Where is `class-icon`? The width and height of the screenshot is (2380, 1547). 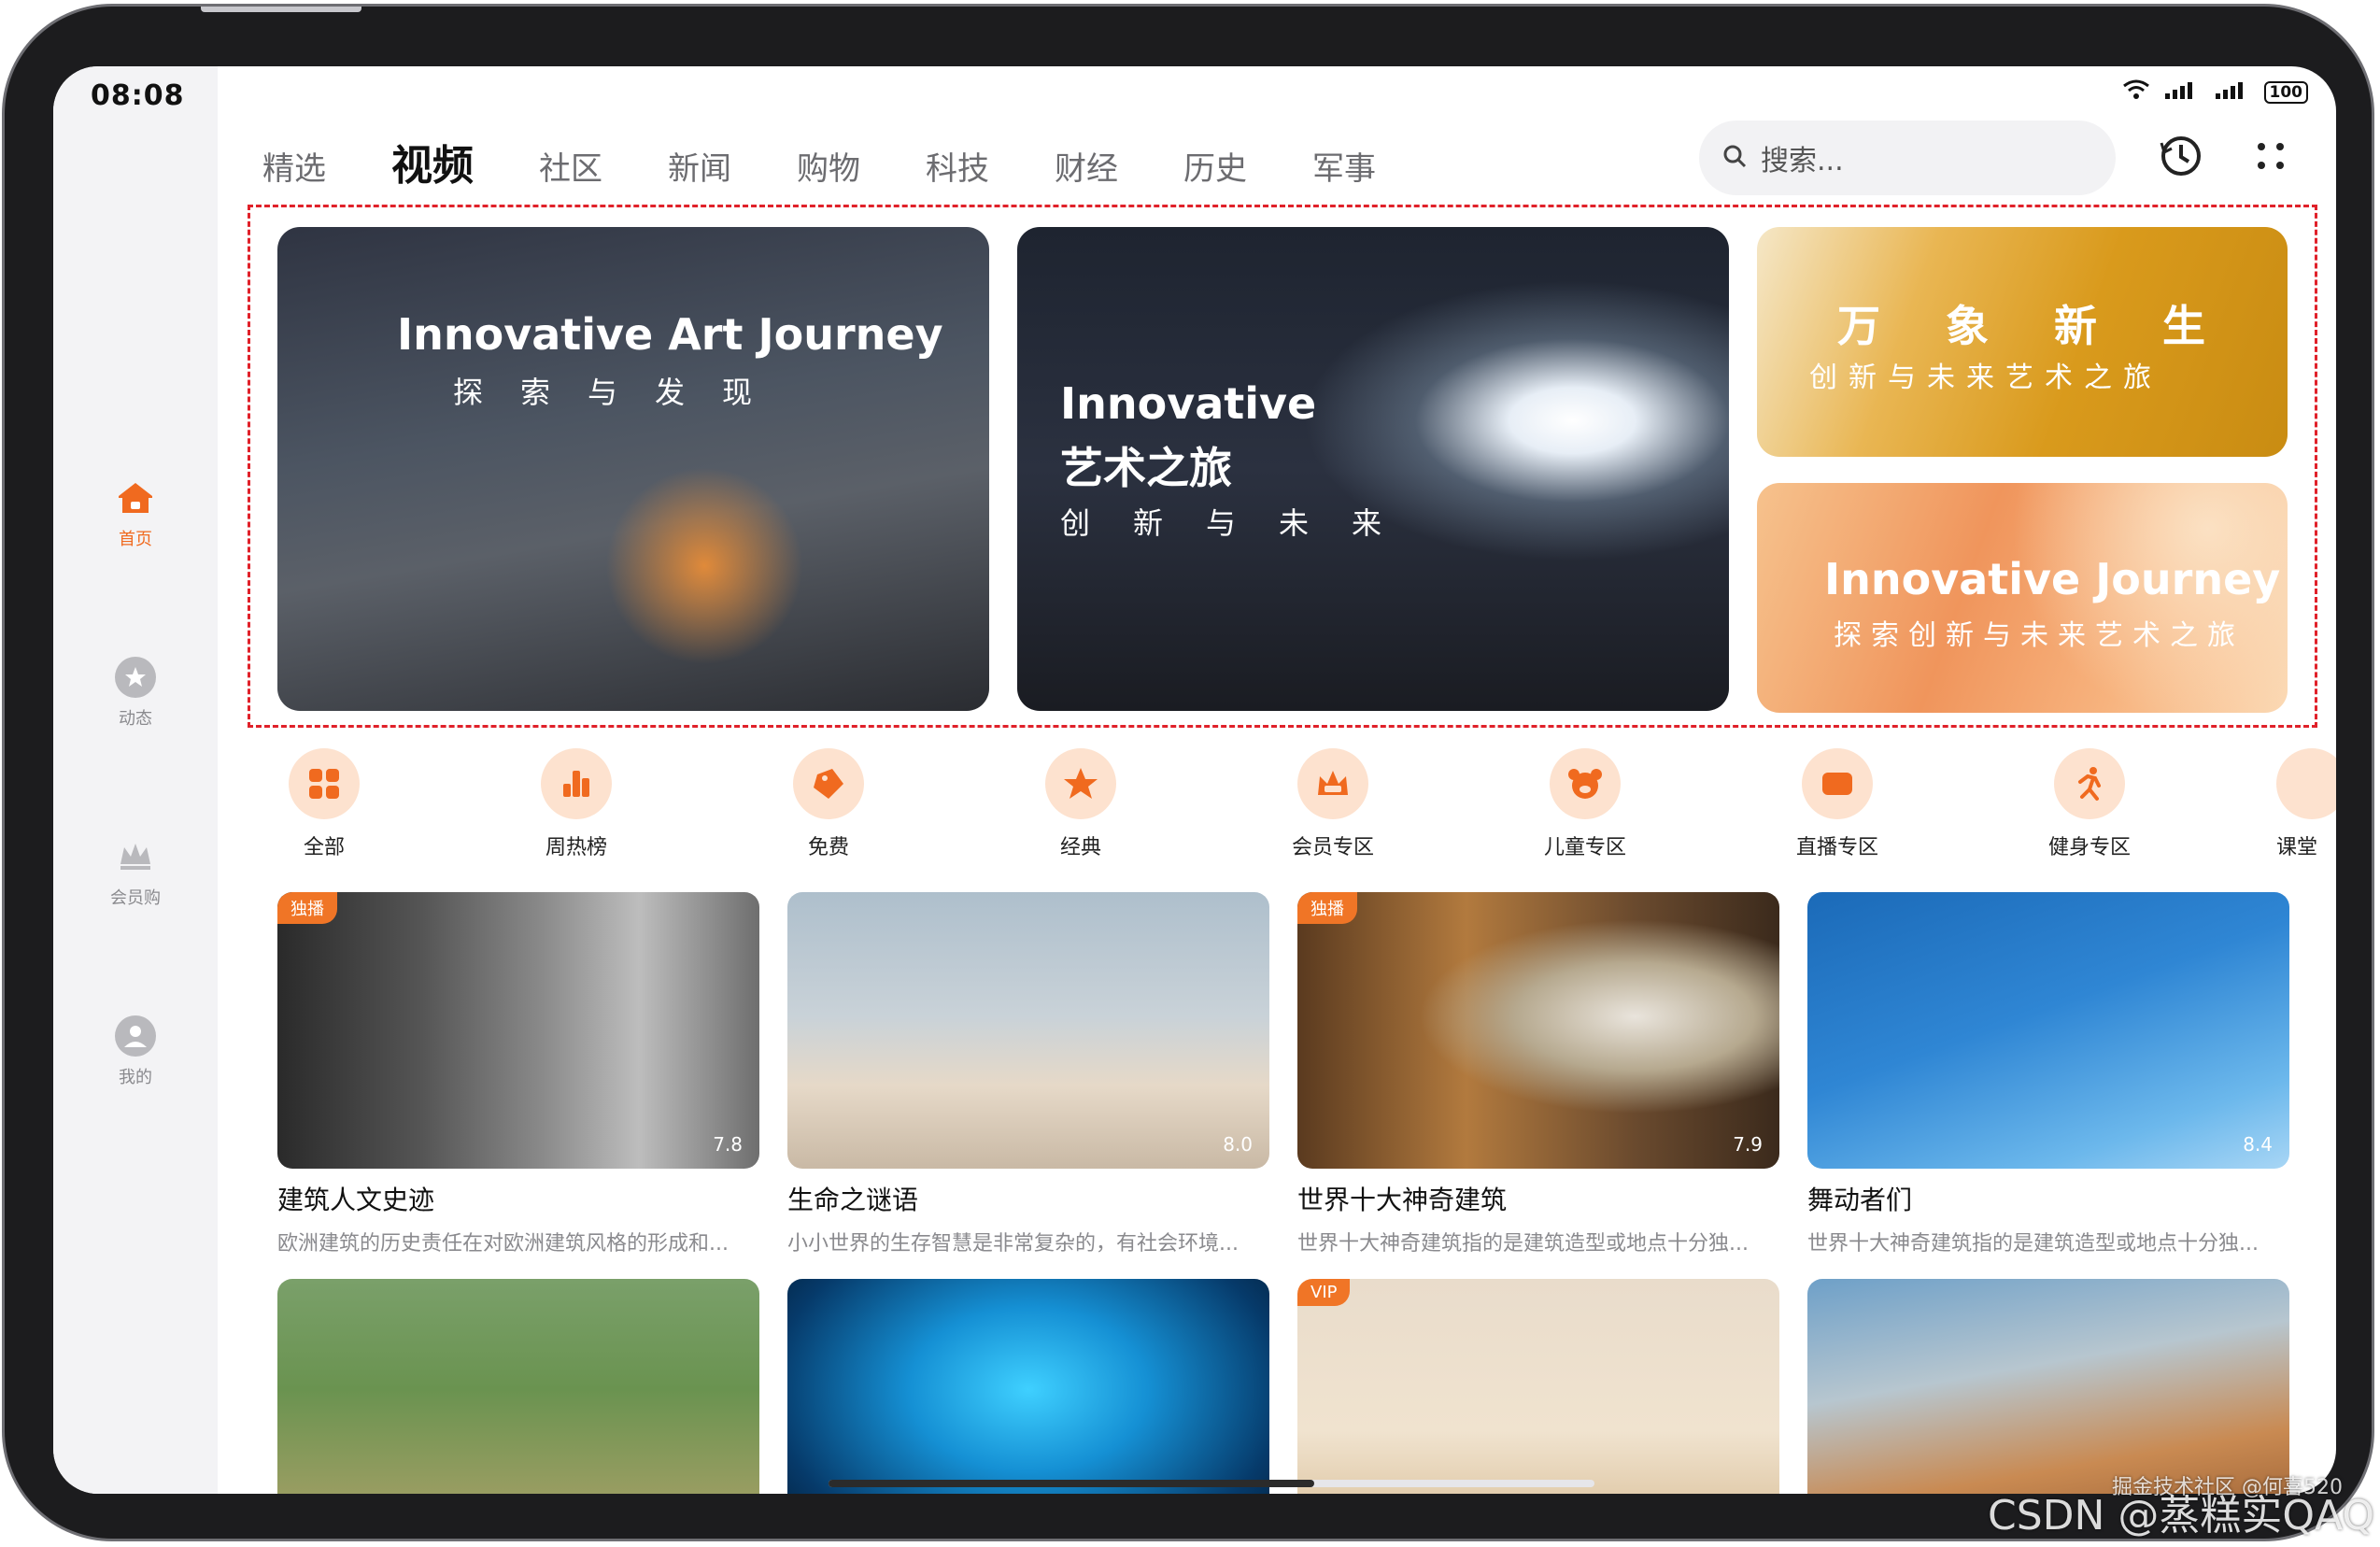 class-icon is located at coordinates (2306, 783).